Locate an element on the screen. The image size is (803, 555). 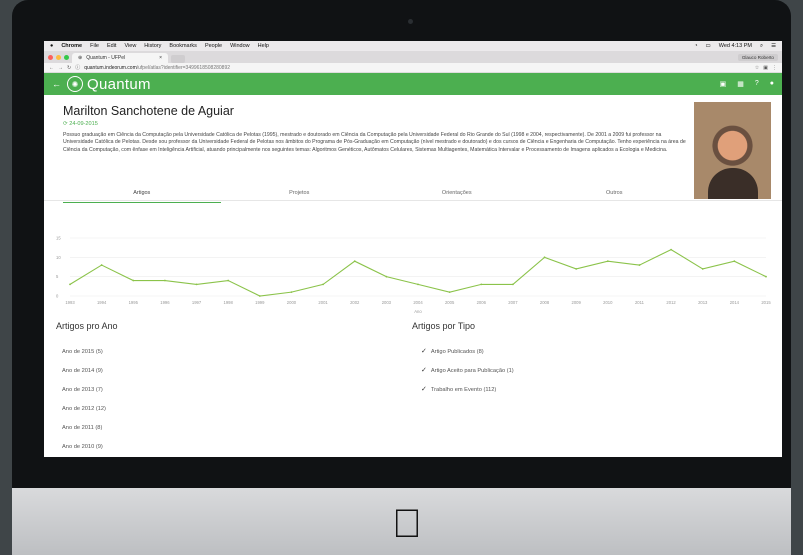
apple-menu-icon: ● is located at coordinates (51, 46).